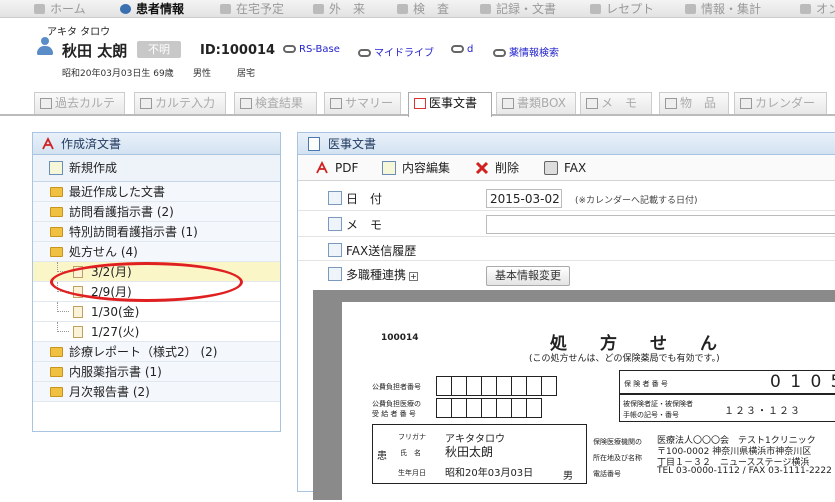  Describe the element at coordinates (817, 9) in the screenshot. I see `nav-online: オン` at that location.